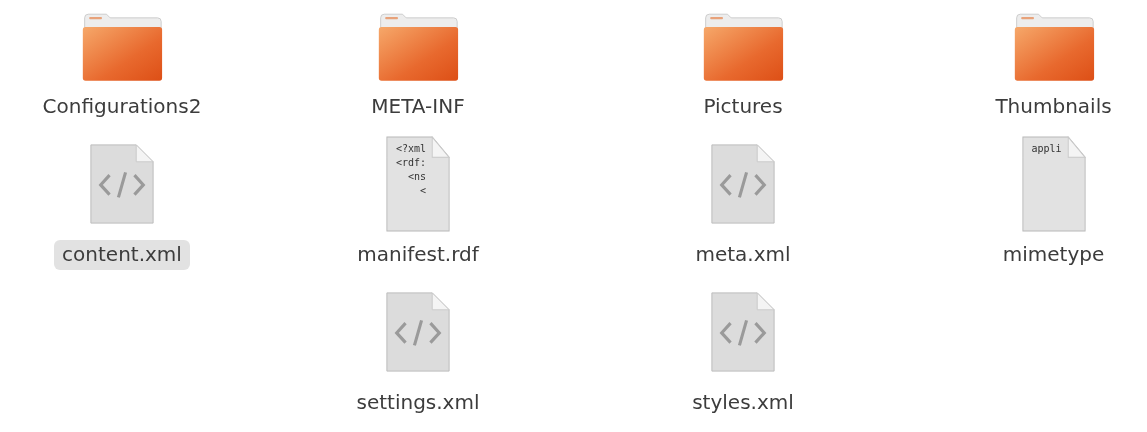  I want to click on preview-line: <rdf:, so click(412, 163).